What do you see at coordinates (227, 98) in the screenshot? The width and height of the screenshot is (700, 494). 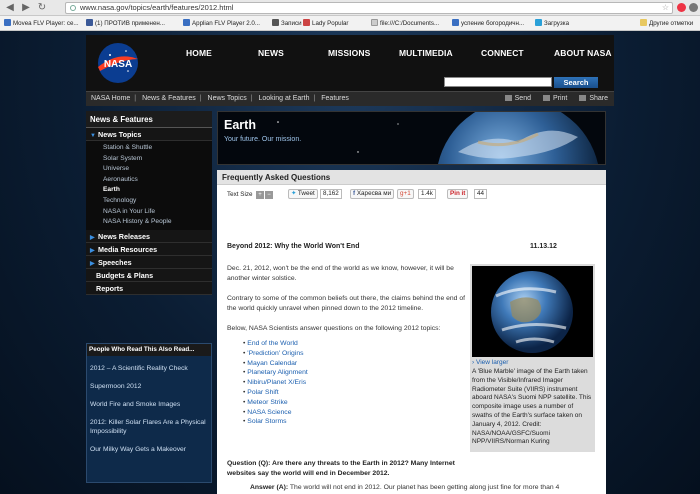 I see `breadcrumb-item: News Topics` at bounding box center [227, 98].